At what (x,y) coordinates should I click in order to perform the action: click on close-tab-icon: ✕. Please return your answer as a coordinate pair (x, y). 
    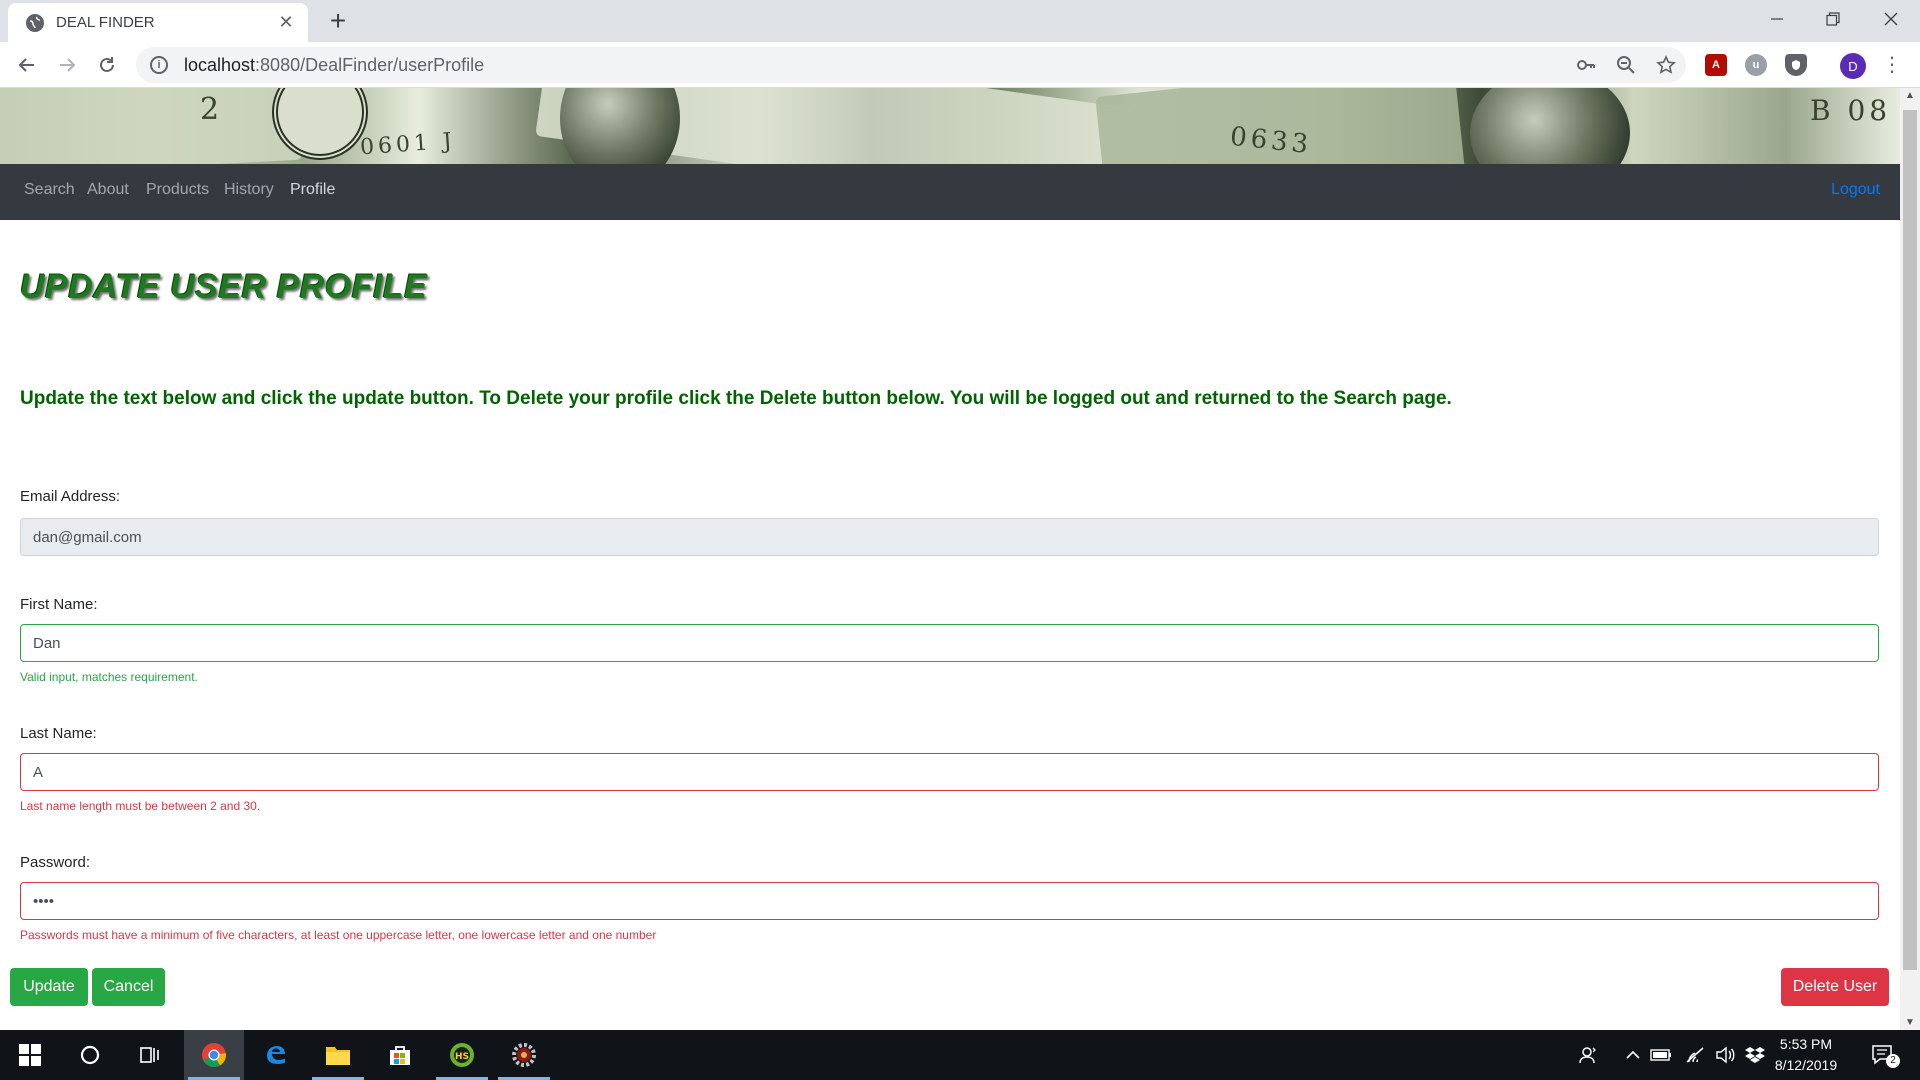
    Looking at the image, I should click on (286, 22).